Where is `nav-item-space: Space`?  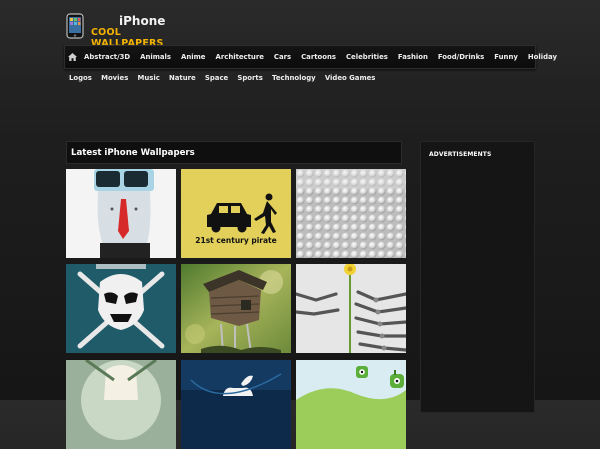
nav-item-space: Space is located at coordinates (216, 78).